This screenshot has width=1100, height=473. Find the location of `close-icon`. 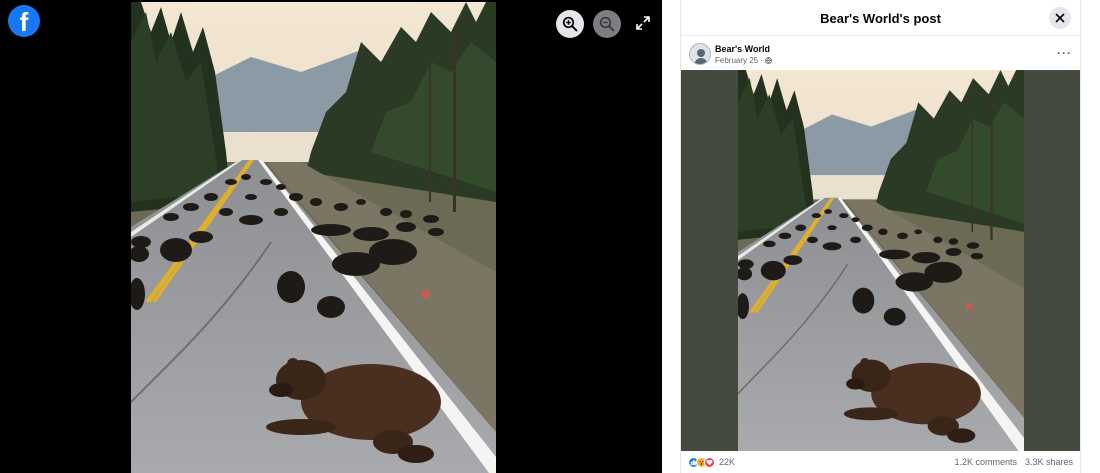

close-icon is located at coordinates (1060, 18).